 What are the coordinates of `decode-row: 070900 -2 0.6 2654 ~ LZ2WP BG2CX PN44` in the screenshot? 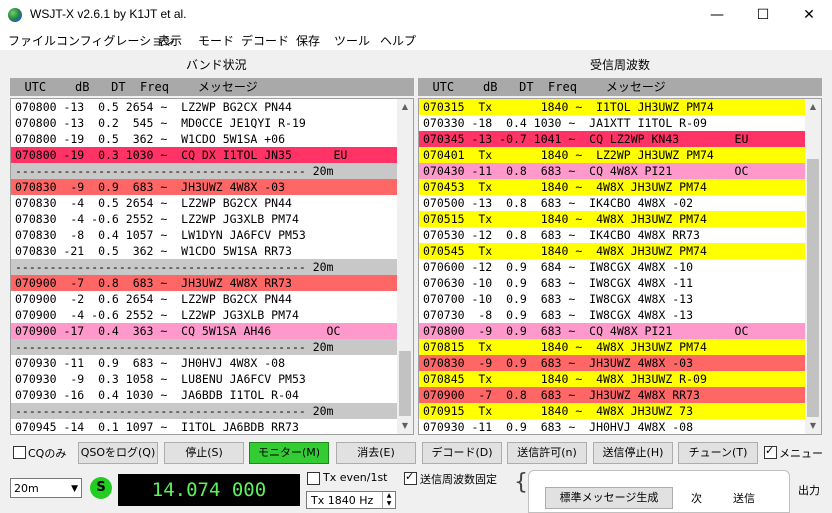 It's located at (204, 299).